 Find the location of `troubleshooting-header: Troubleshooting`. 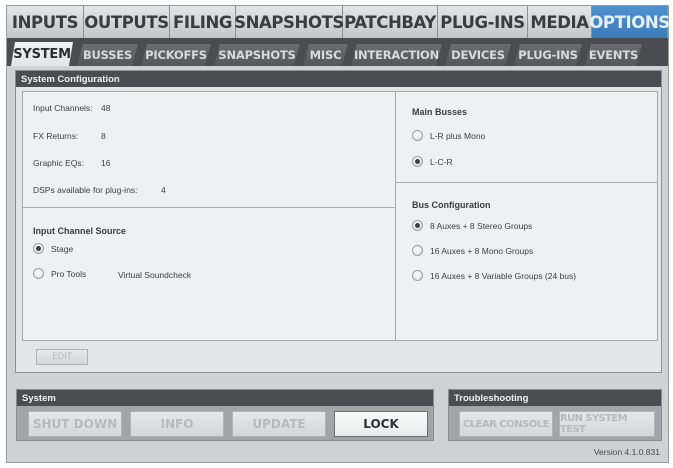

troubleshooting-header: Troubleshooting is located at coordinates (555, 398).